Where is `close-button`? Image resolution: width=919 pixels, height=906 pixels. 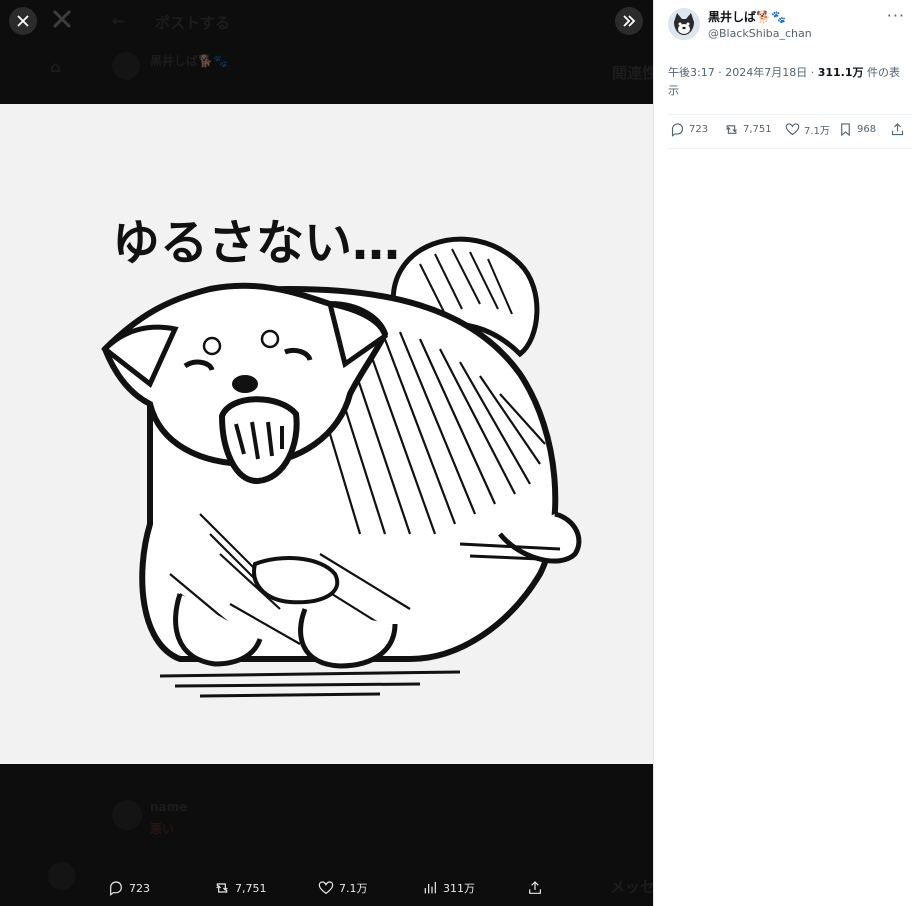 close-button is located at coordinates (23, 21).